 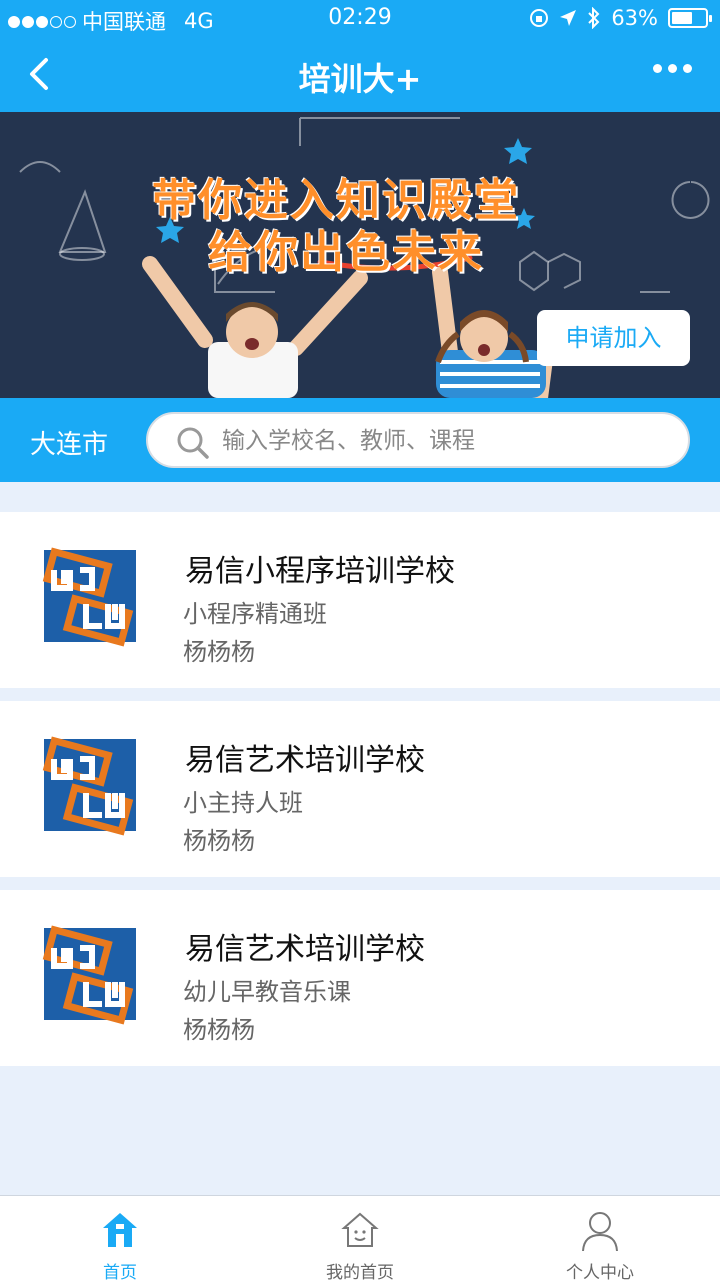 What do you see at coordinates (360, 600) in the screenshot?
I see `school-item: 易信小程序培训学校 小程序精通班 杨杨杨` at bounding box center [360, 600].